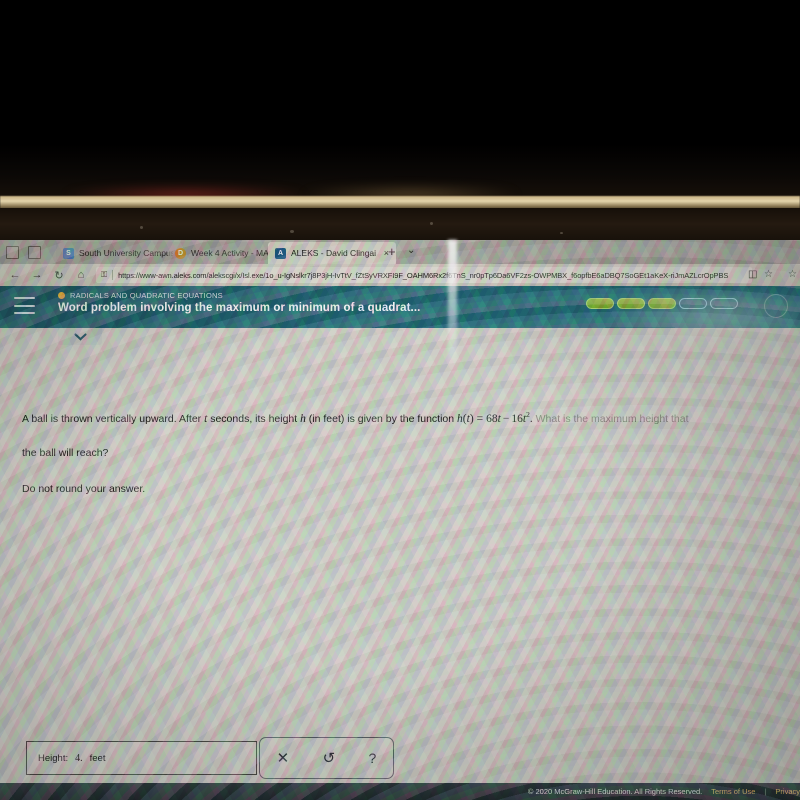 This screenshot has height=800, width=800. Describe the element at coordinates (480, 418) in the screenshot. I see `formula-equals: =` at that location.